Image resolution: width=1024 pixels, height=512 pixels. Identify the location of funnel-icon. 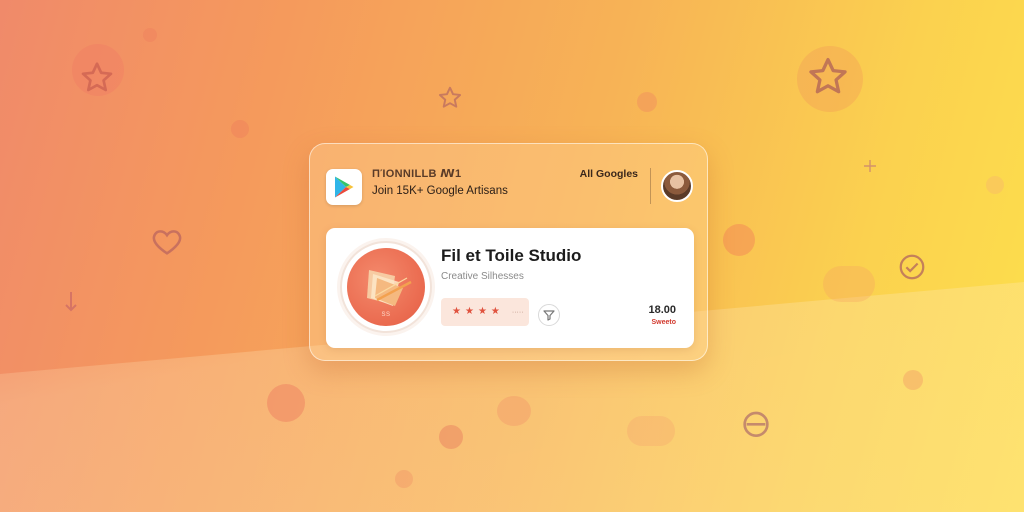
(549, 315).